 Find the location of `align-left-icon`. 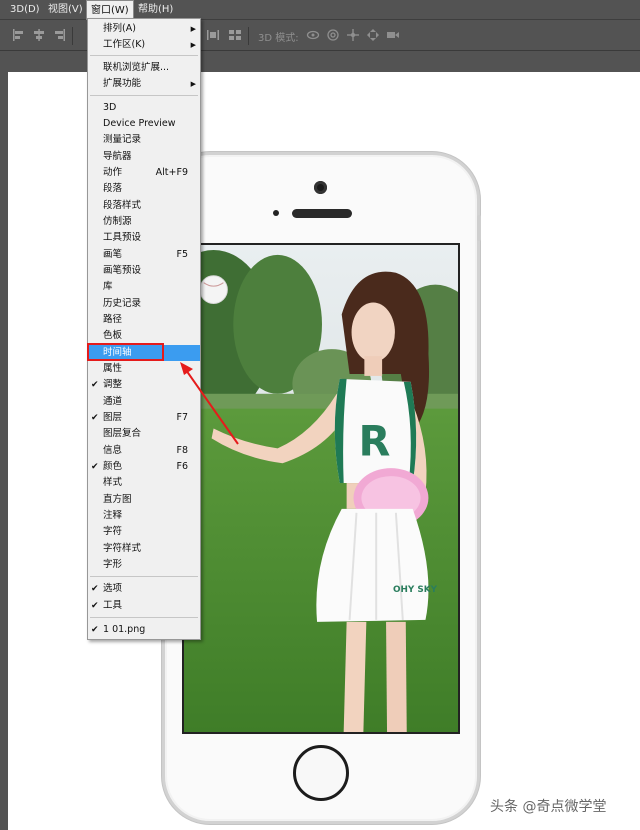

align-left-icon is located at coordinates (19, 35).